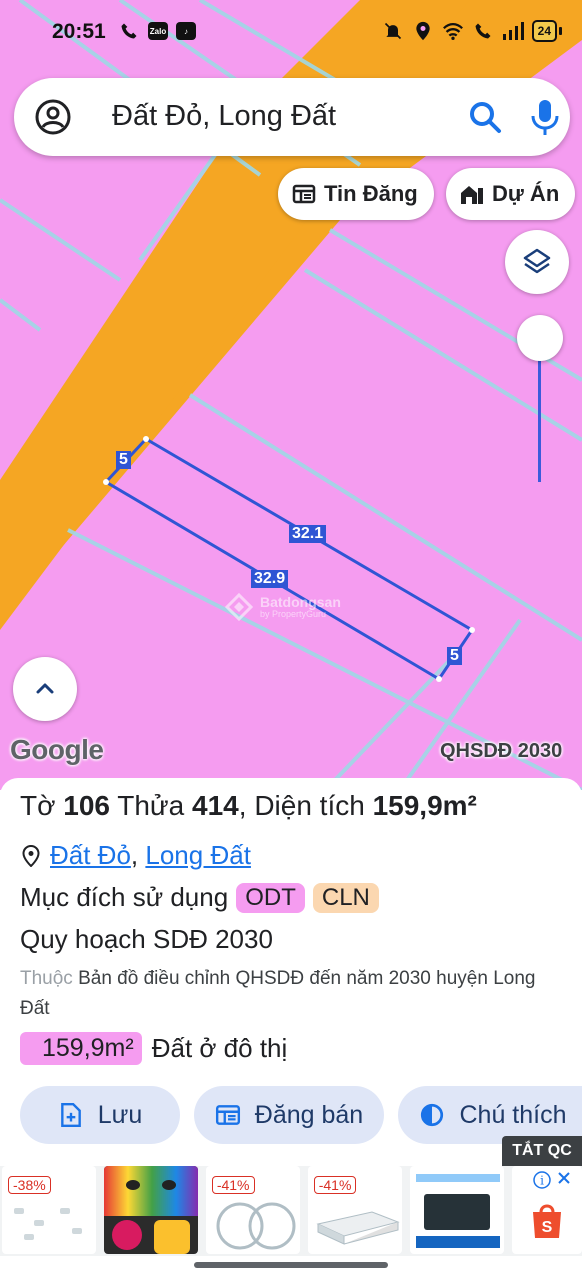 The image size is (582, 1280). I want to click on mute-icon, so click(393, 31).